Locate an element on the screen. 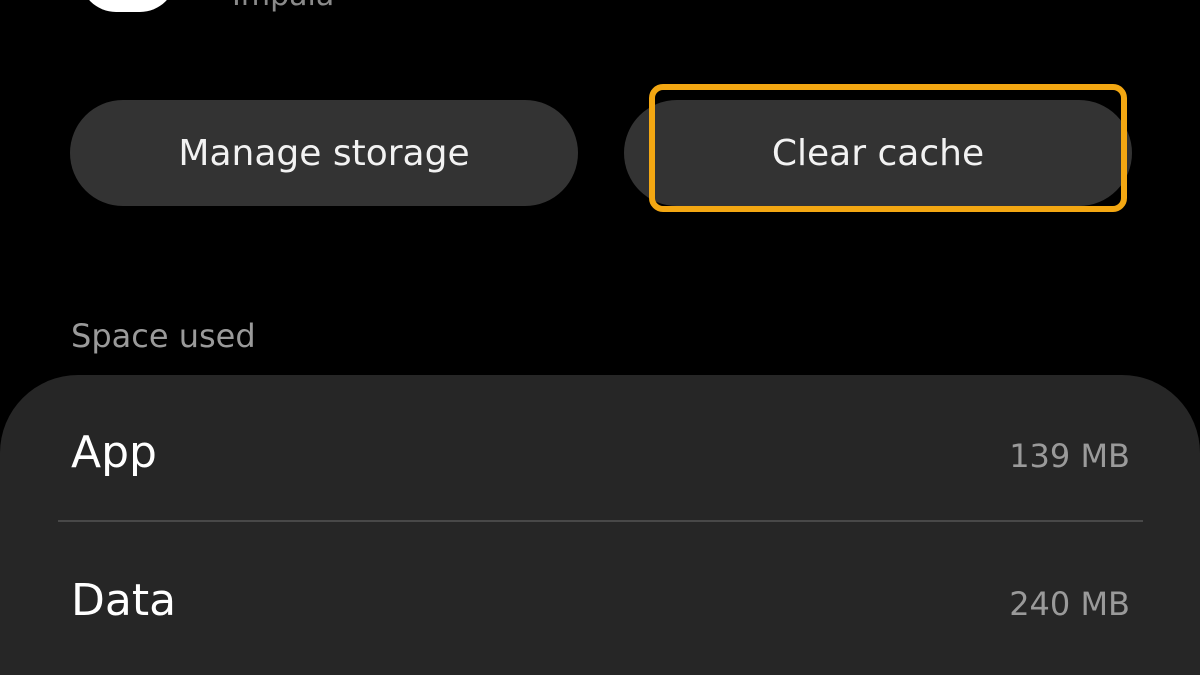  clear-cache-button: Clear cache is located at coordinates (878, 153).